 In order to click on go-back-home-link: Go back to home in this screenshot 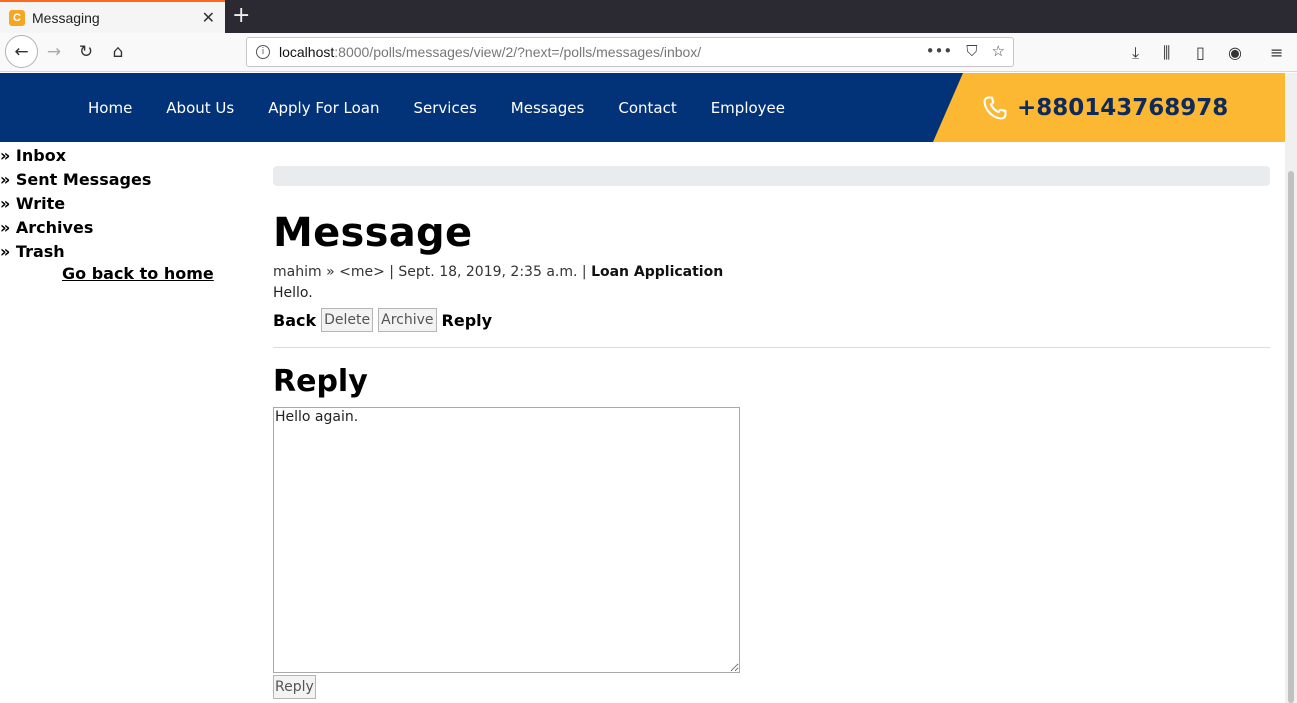, I will do `click(138, 273)`.